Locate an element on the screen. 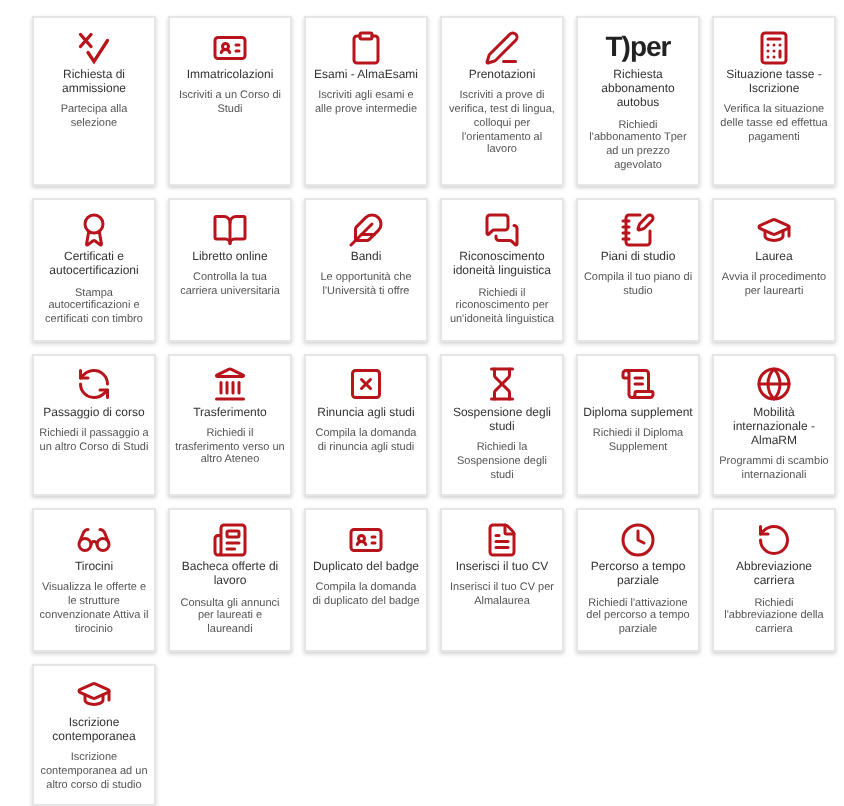  speech-bubbles-icon is located at coordinates (502, 229).